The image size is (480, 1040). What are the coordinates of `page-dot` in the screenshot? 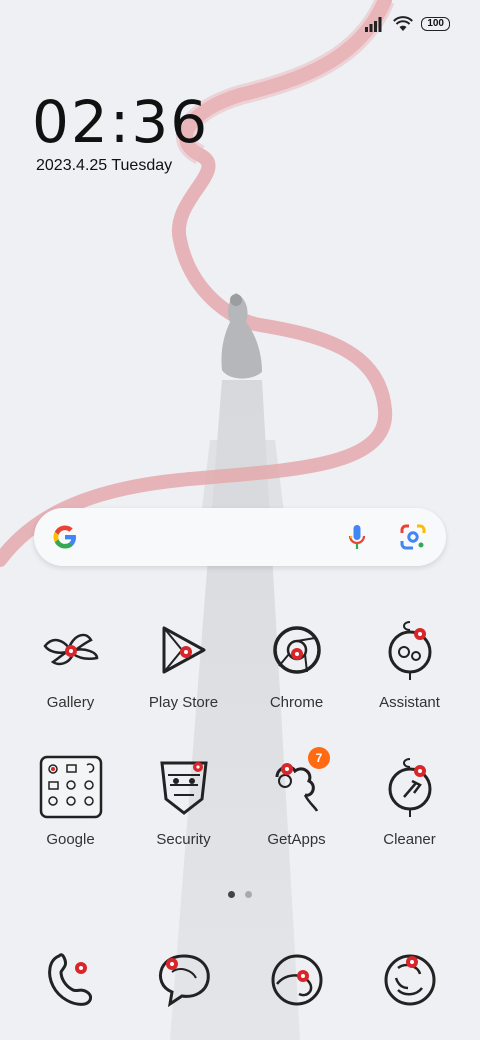 It's located at (248, 894).